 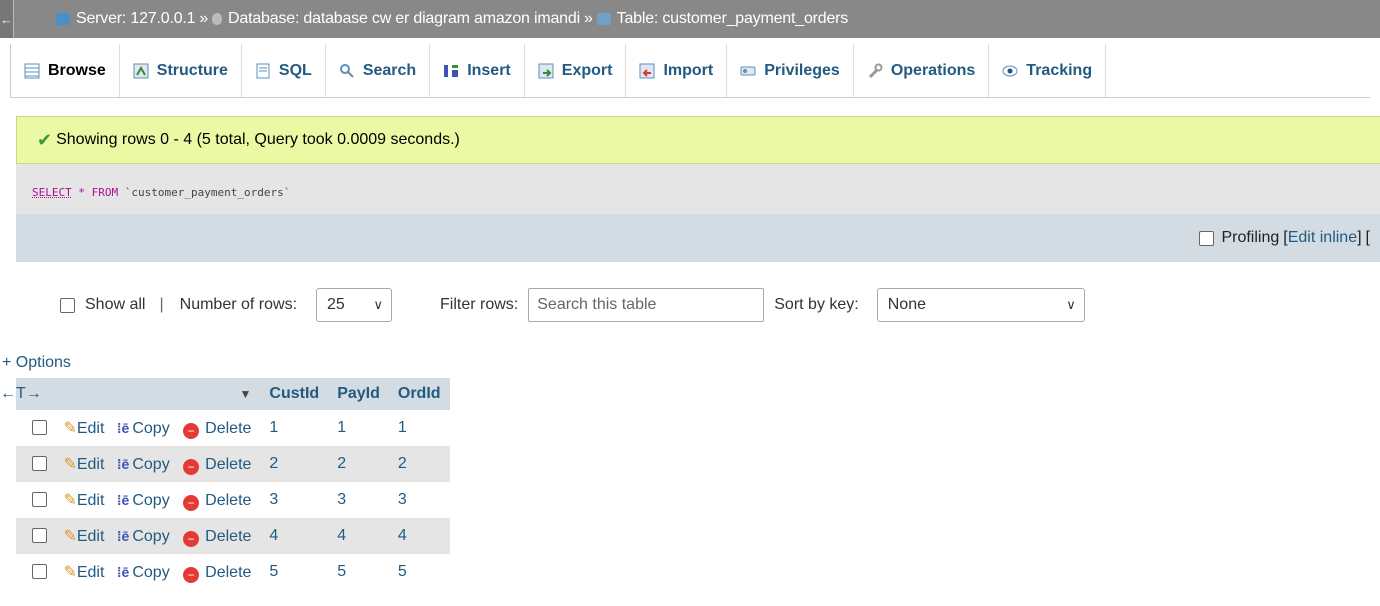 I want to click on database-icon, so click(x=217, y=19).